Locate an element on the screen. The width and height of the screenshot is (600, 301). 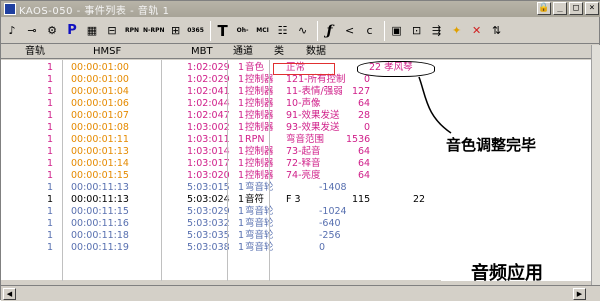
horizontal-scrollbar: ◀ ▶ is located at coordinates (300, 293).